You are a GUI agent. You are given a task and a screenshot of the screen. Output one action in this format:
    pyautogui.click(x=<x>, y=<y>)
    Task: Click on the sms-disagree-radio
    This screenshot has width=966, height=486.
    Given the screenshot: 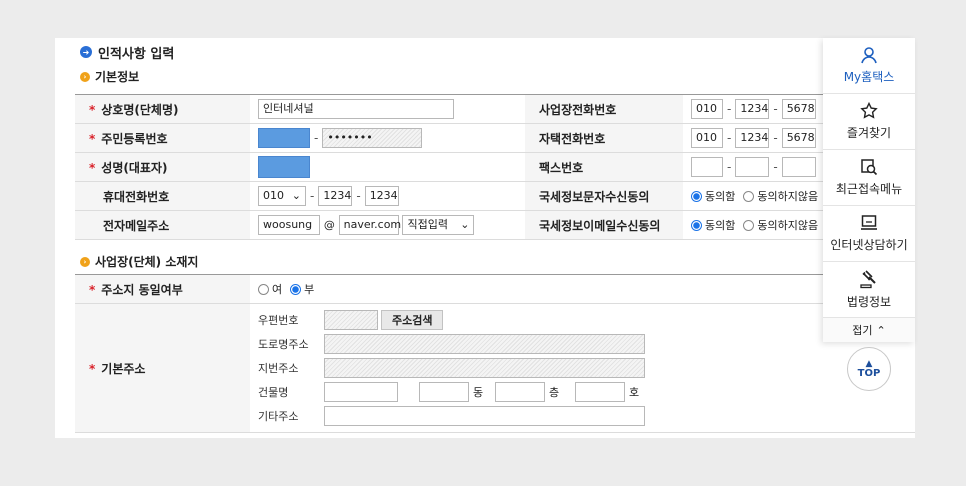 What is the action you would take?
    pyautogui.click(x=749, y=196)
    